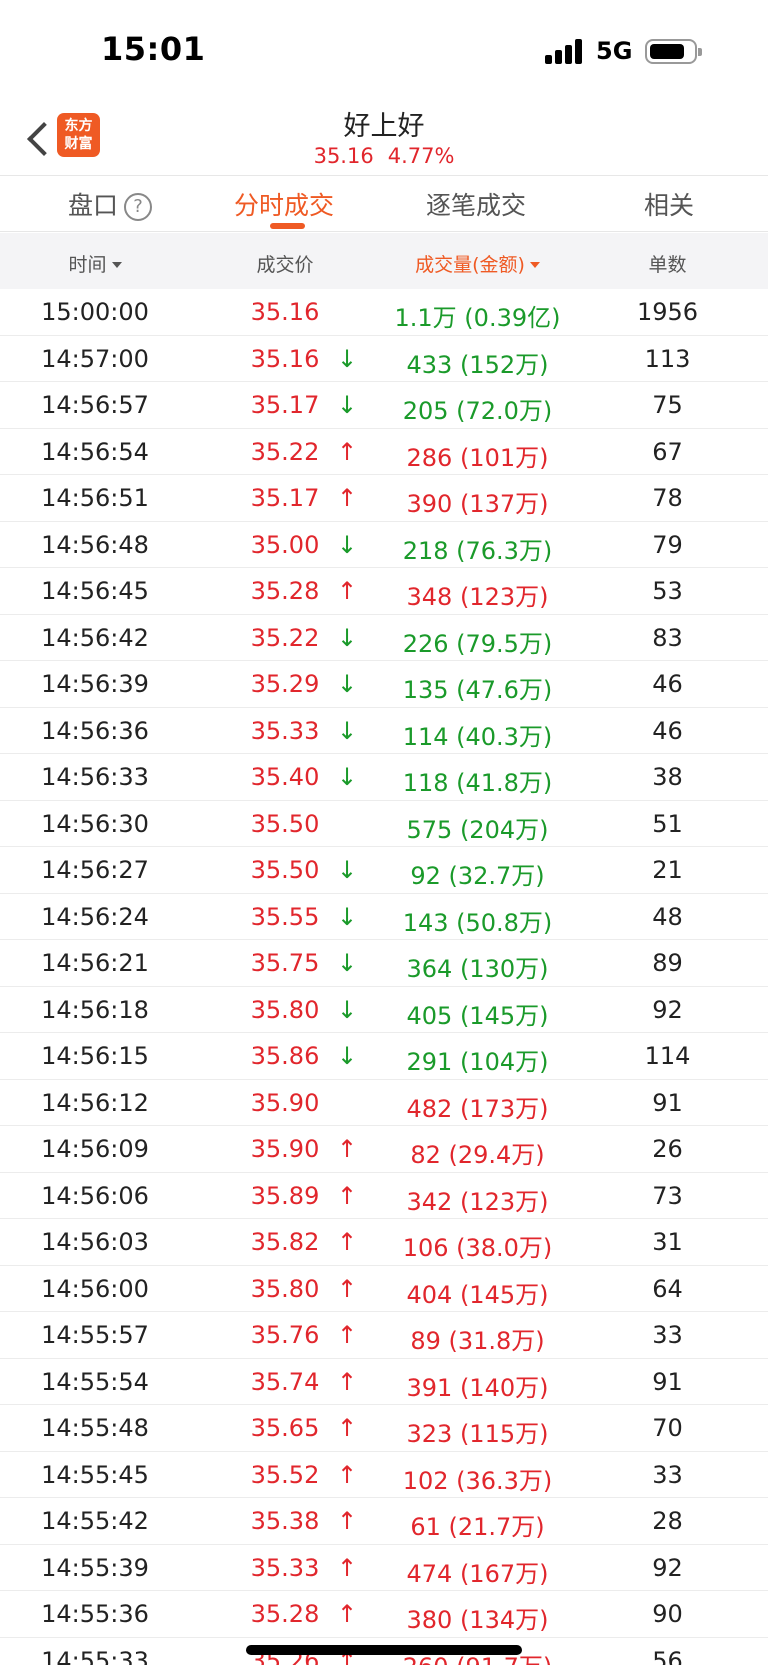  What do you see at coordinates (384, 1149) in the screenshot?
I see `table-row: 14:56:09 35.90 ↑ 82 (29.4万) 26` at bounding box center [384, 1149].